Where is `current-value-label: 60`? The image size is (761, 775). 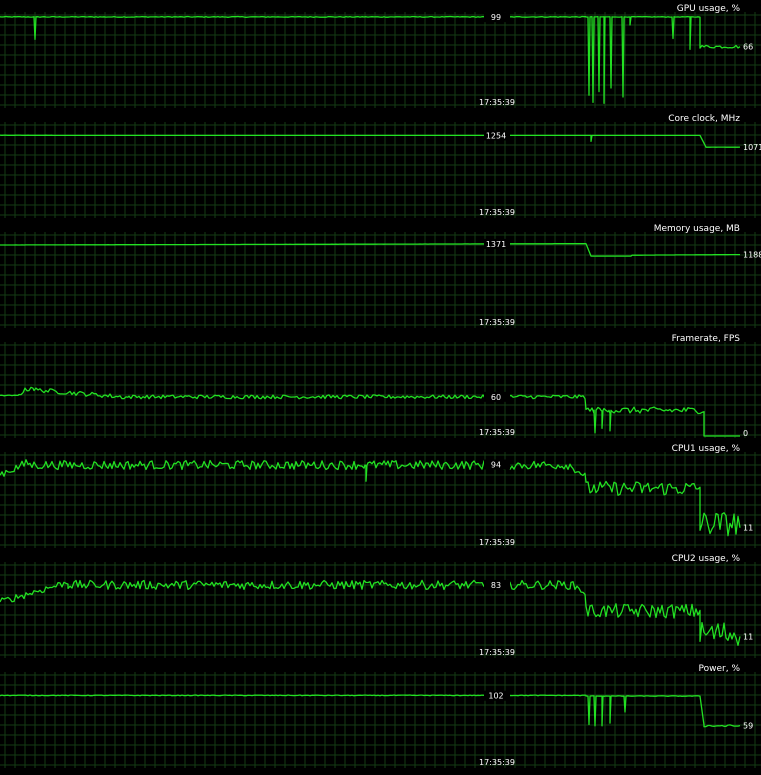
current-value-label: 60 is located at coordinates (496, 397).